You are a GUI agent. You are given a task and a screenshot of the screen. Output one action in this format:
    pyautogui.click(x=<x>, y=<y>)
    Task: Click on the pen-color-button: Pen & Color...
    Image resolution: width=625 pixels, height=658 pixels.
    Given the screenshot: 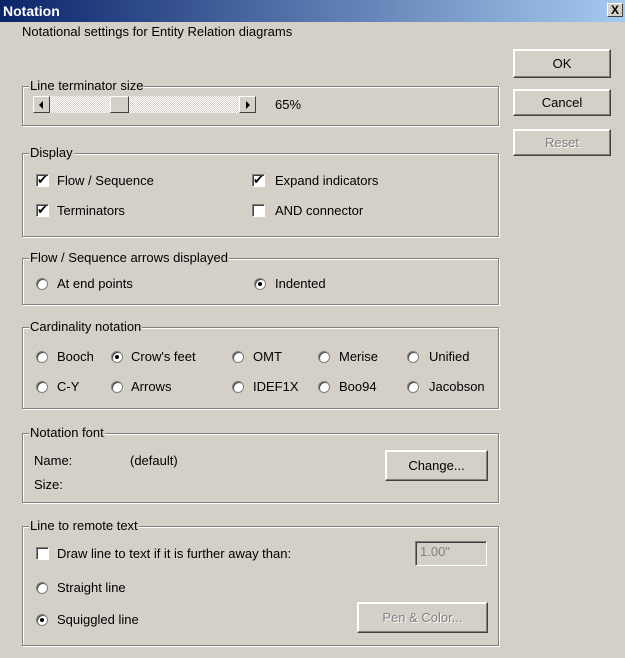 What is the action you would take?
    pyautogui.click(x=422, y=617)
    